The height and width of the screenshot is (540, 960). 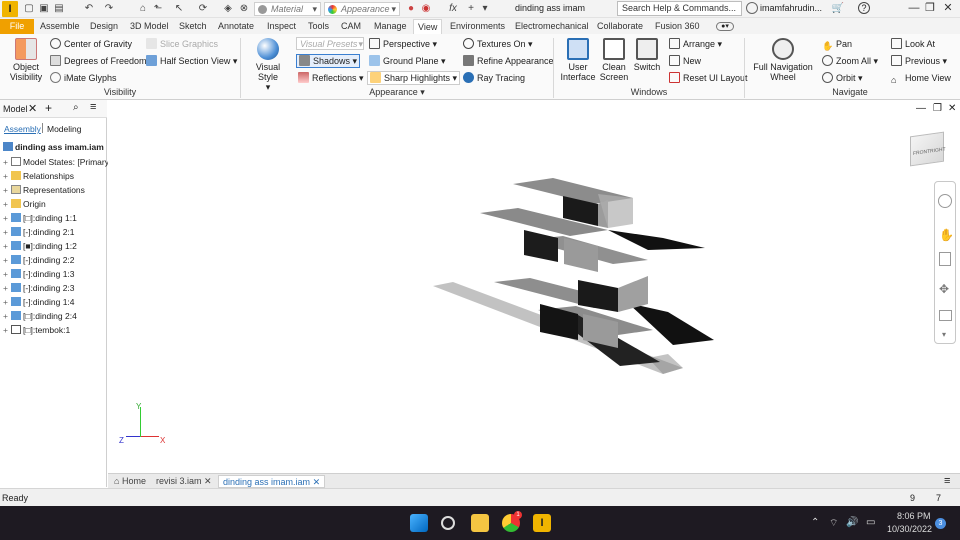 What do you see at coordinates (362, 9) in the screenshot?
I see `appearance-select: Appearance ▾` at bounding box center [362, 9].